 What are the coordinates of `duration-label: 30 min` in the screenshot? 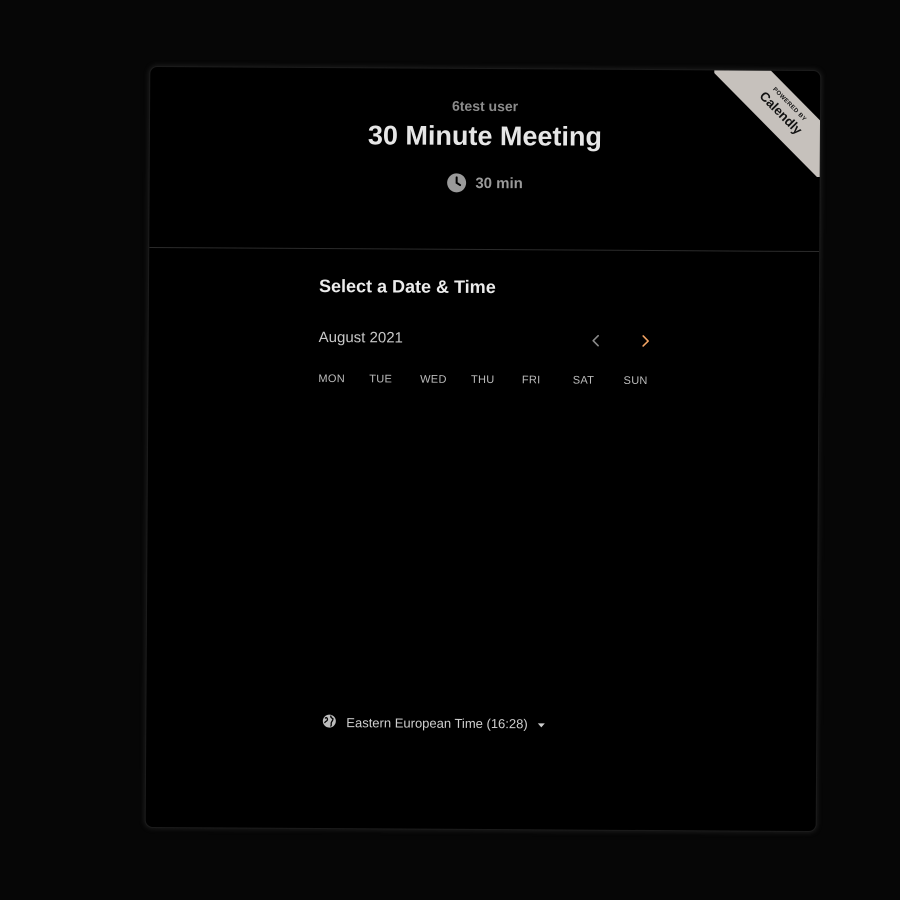 It's located at (499, 183).